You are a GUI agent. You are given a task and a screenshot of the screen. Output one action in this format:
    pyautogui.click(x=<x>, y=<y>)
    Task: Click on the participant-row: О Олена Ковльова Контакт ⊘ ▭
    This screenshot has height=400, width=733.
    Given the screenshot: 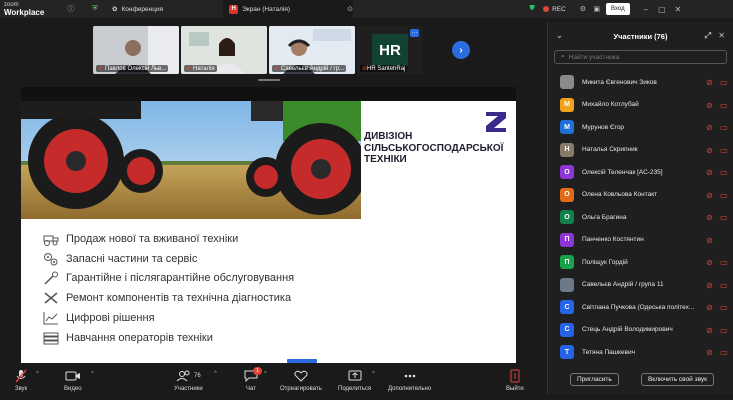 What is the action you would take?
    pyautogui.click(x=640, y=195)
    